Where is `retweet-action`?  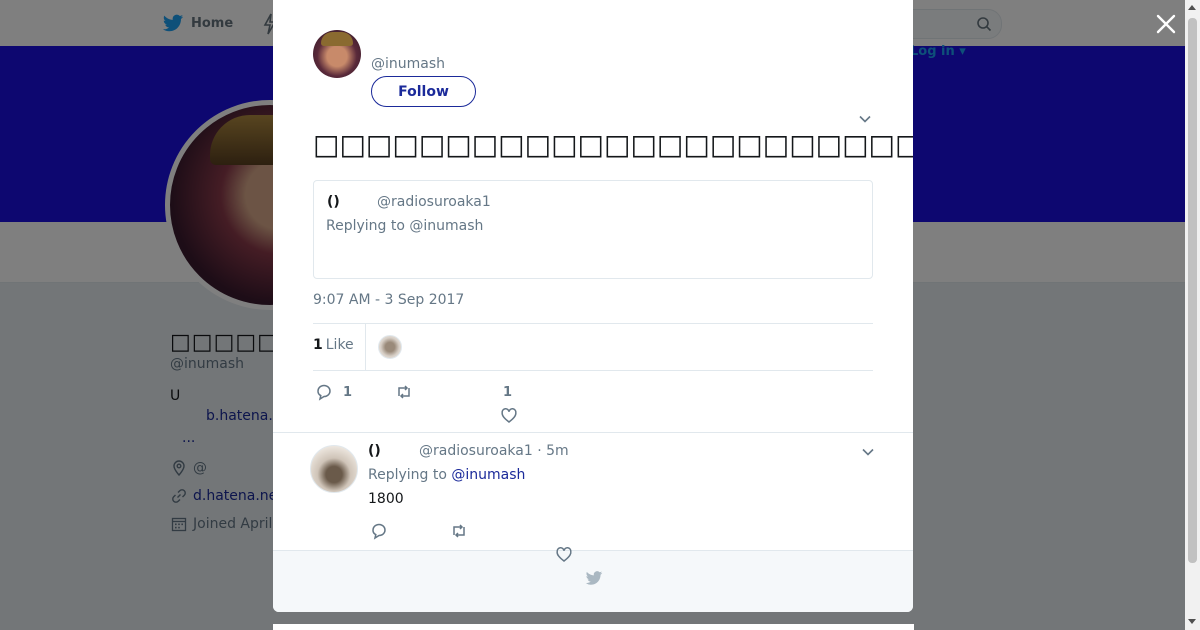
retweet-action is located at coordinates (404, 392).